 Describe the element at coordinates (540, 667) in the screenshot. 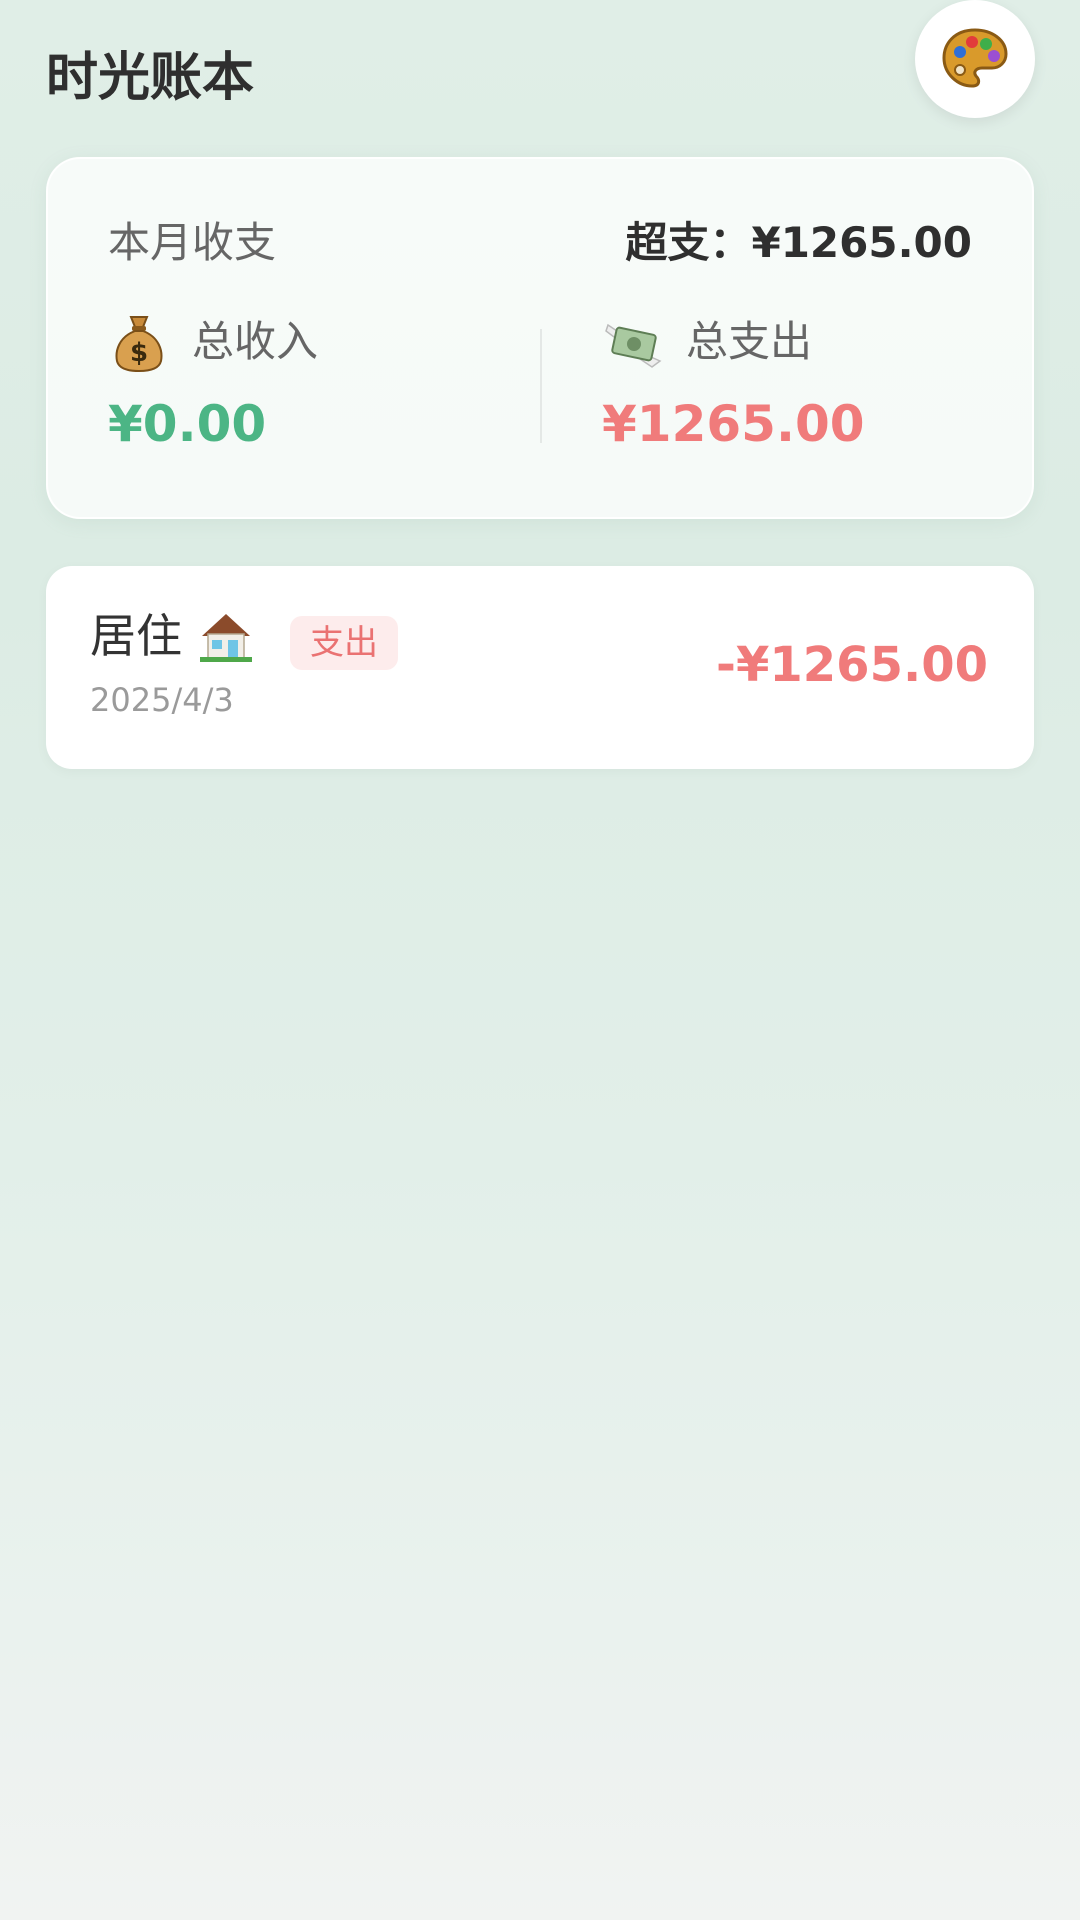

I see `record-card: 居住 支出 2025/4/3 -¥1265.00` at that location.